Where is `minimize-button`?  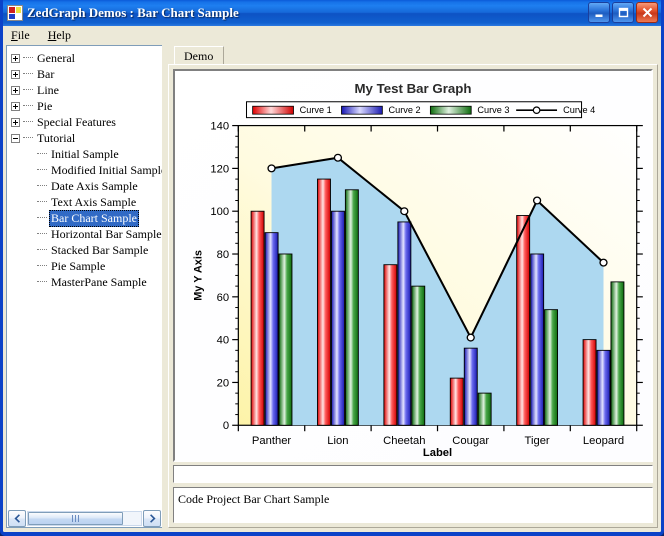 minimize-button is located at coordinates (599, 12).